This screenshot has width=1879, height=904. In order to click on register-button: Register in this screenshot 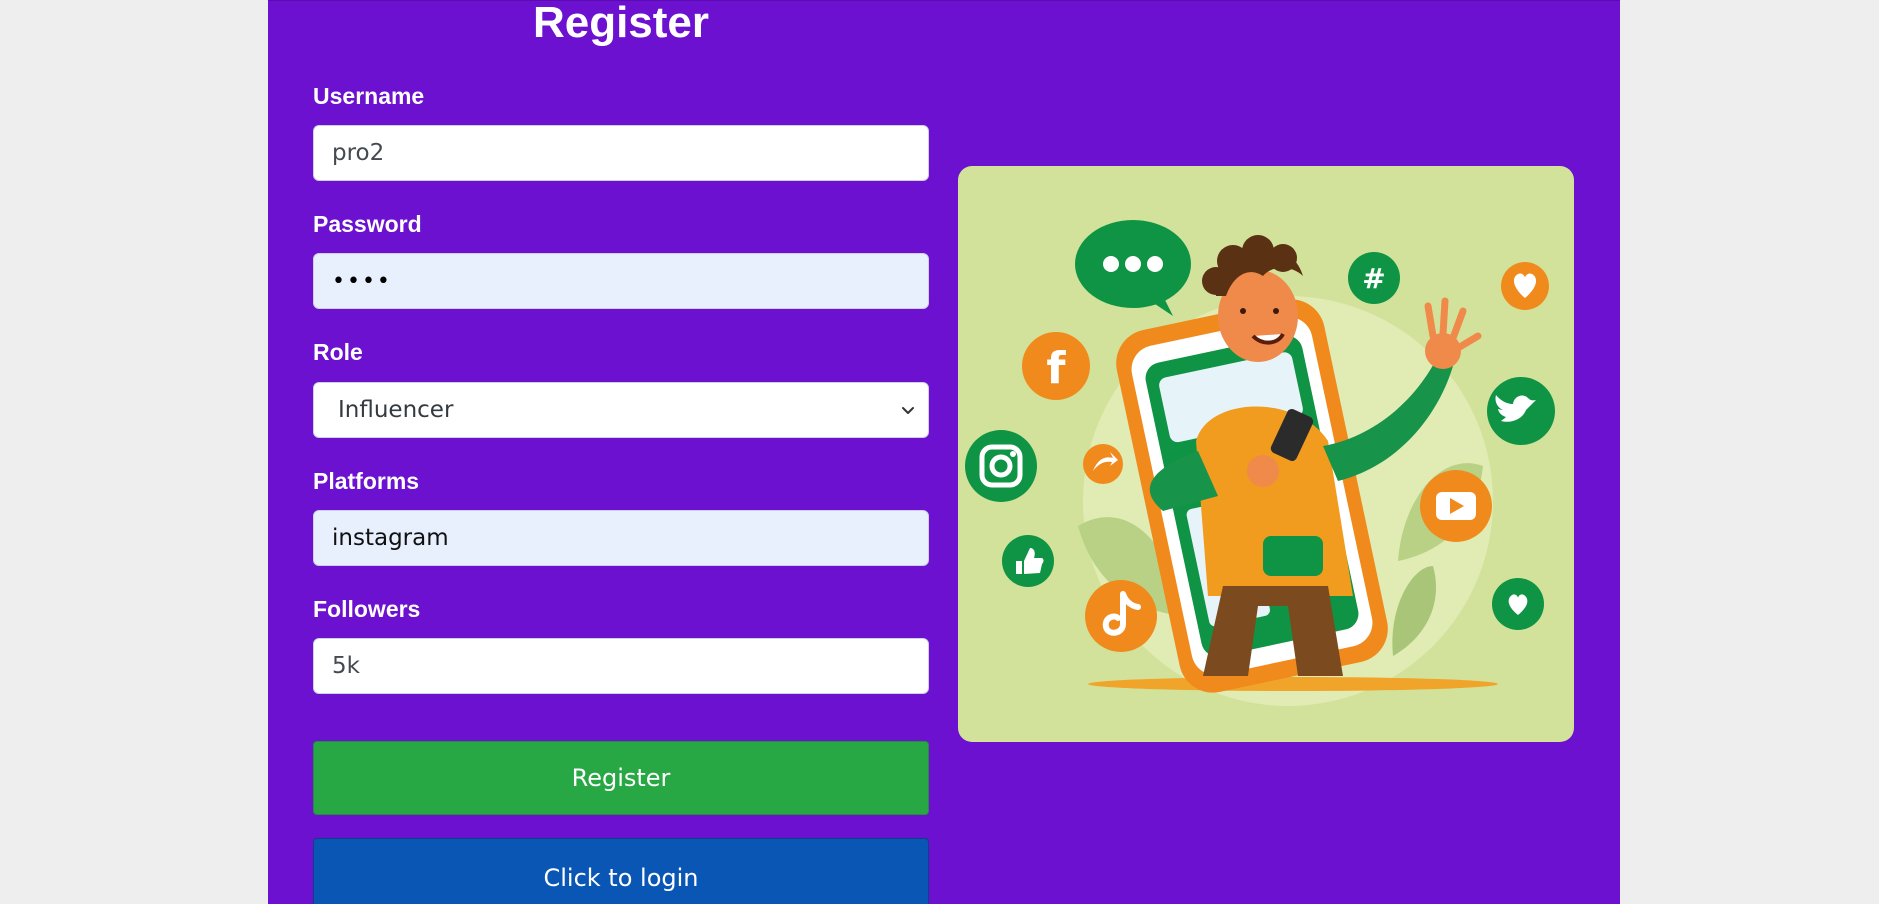, I will do `click(621, 778)`.